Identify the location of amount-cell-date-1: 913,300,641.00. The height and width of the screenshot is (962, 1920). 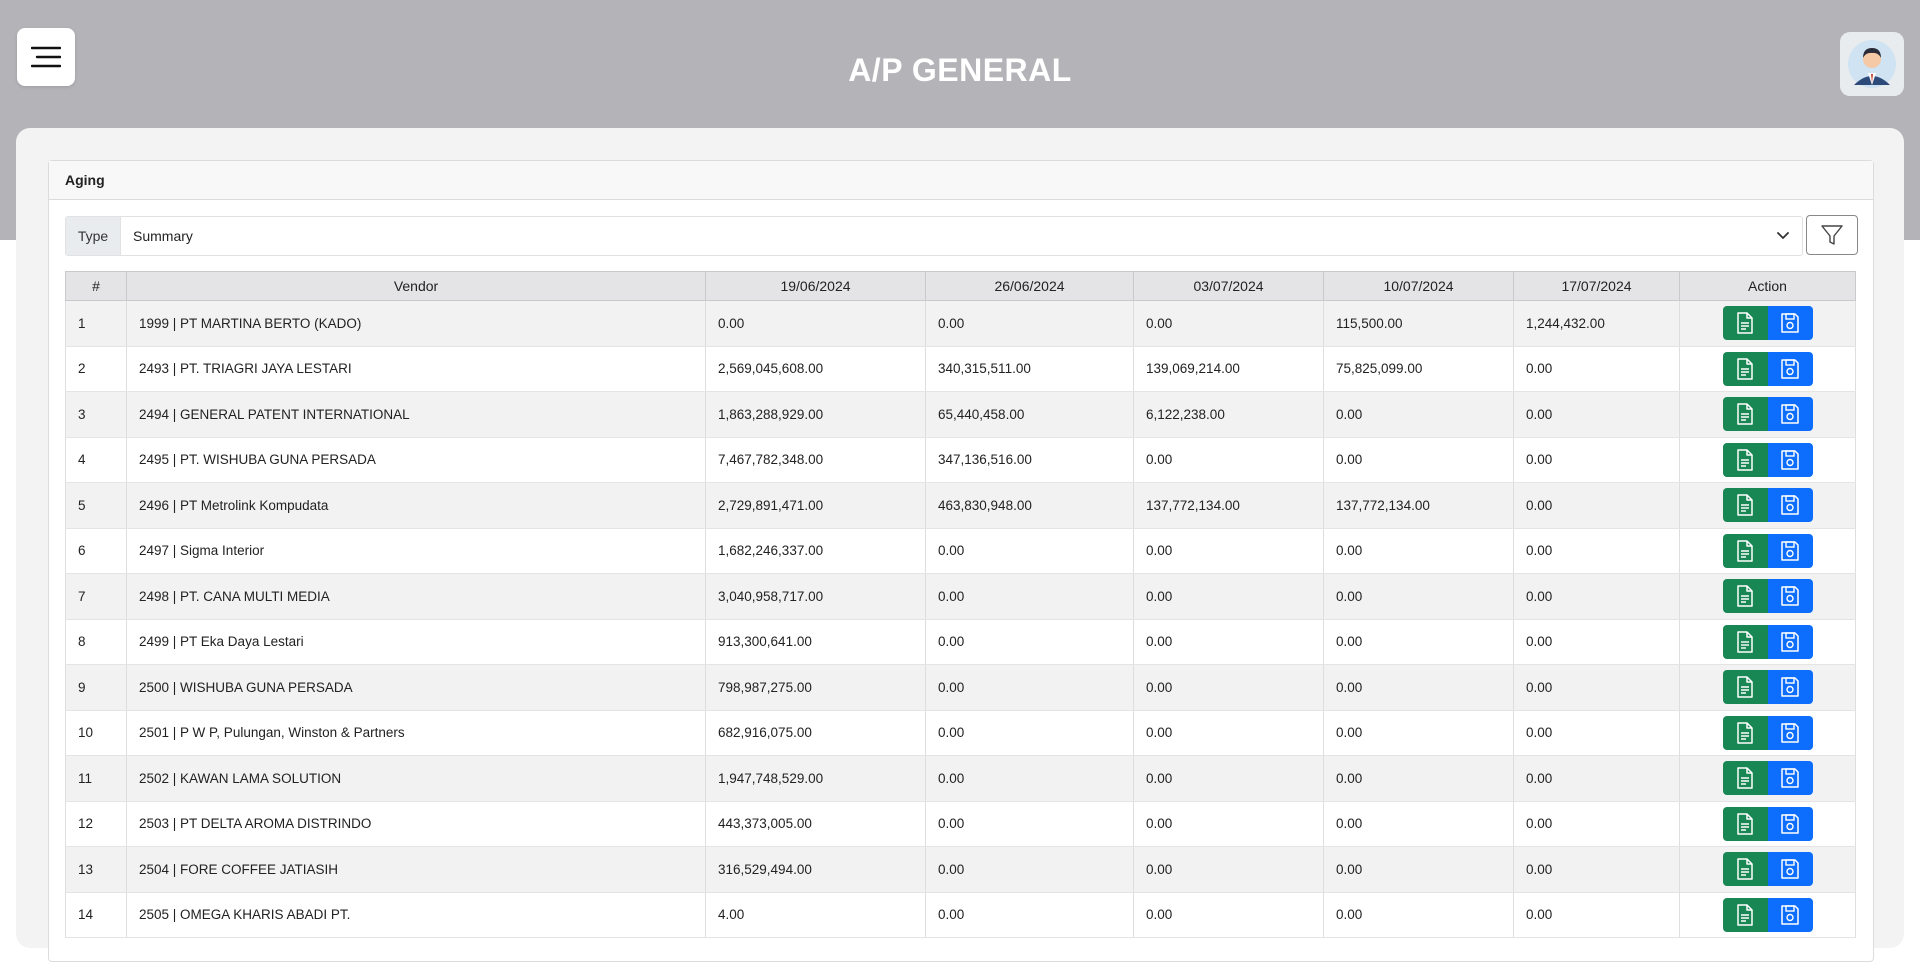
(815, 642).